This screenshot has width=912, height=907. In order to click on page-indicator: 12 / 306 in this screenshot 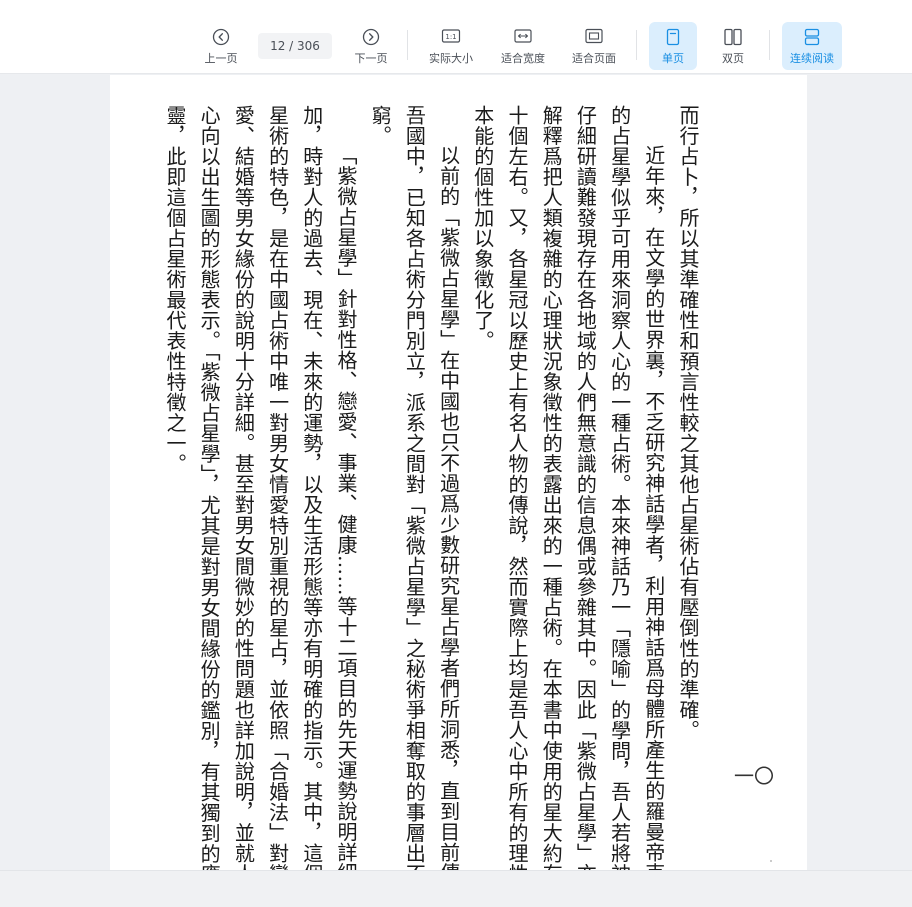, I will do `click(295, 46)`.